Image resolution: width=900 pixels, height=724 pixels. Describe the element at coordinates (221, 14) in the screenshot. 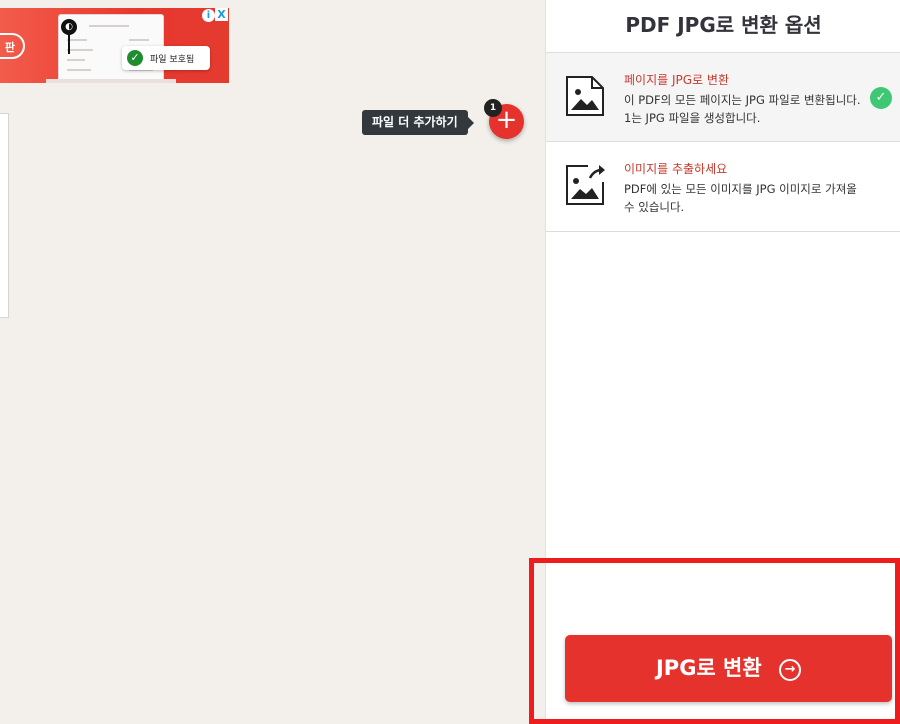

I see `ad-close-icon: X` at that location.